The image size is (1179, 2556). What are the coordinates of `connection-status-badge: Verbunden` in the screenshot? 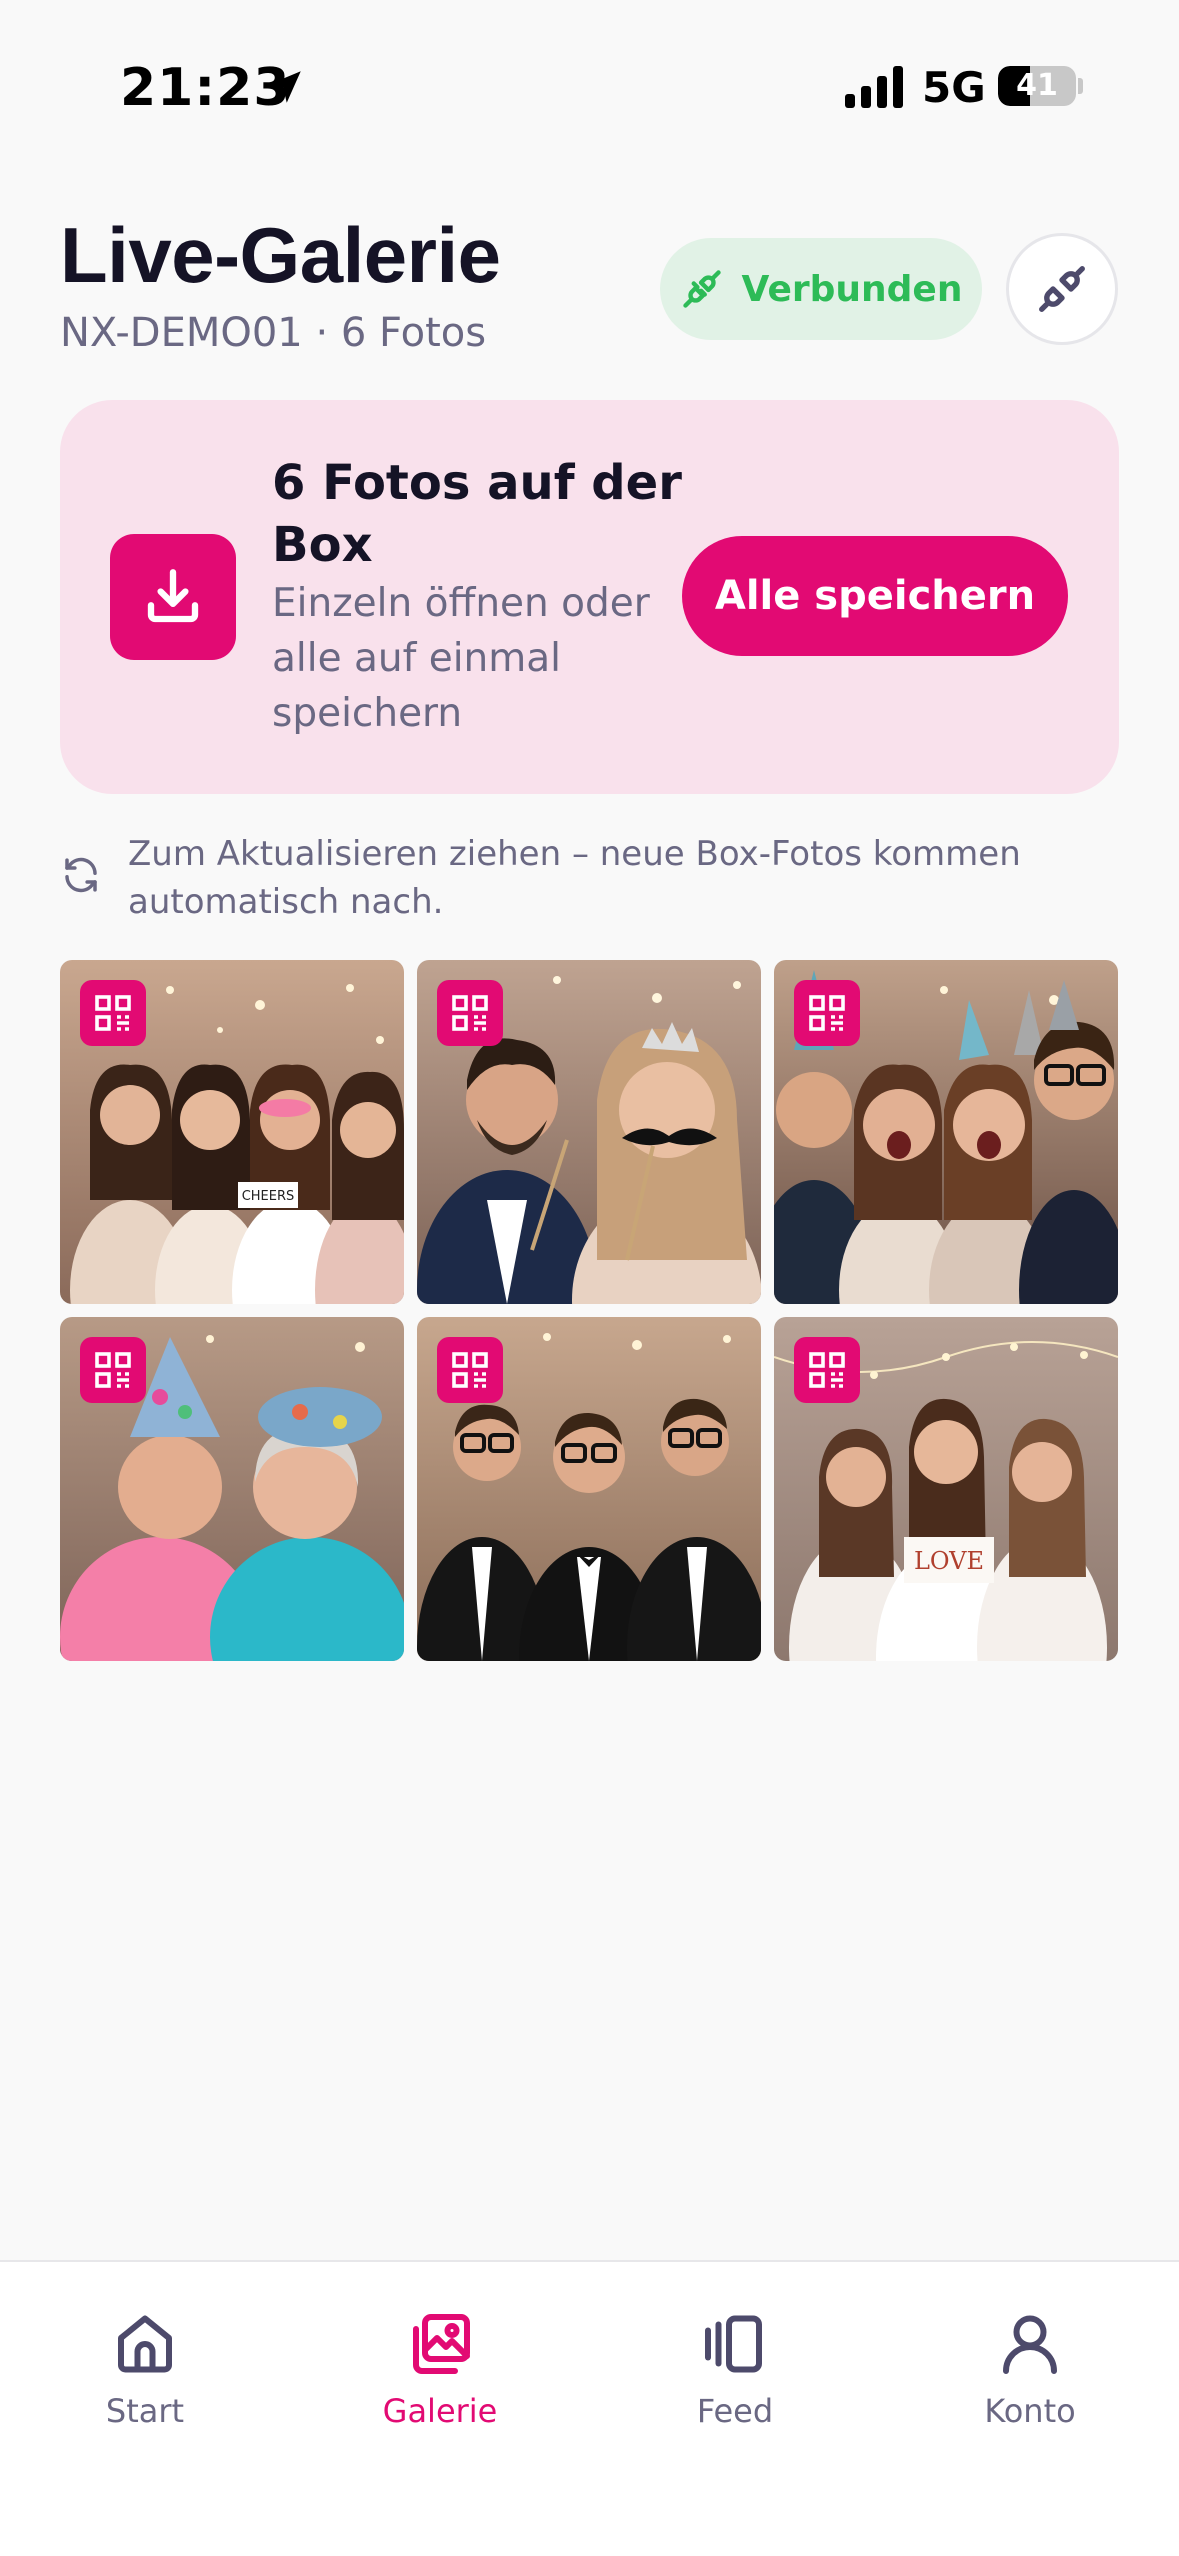 It's located at (821, 289).